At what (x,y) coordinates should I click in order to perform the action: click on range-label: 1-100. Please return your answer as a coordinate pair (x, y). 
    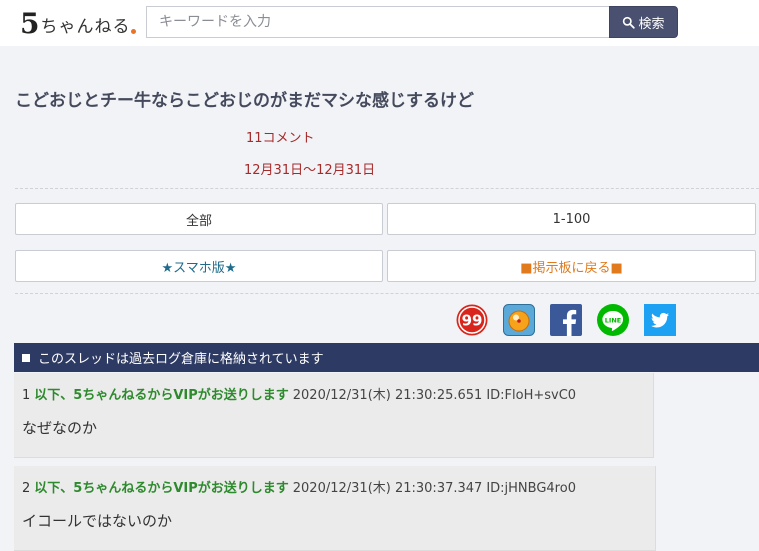
    Looking at the image, I should click on (571, 219).